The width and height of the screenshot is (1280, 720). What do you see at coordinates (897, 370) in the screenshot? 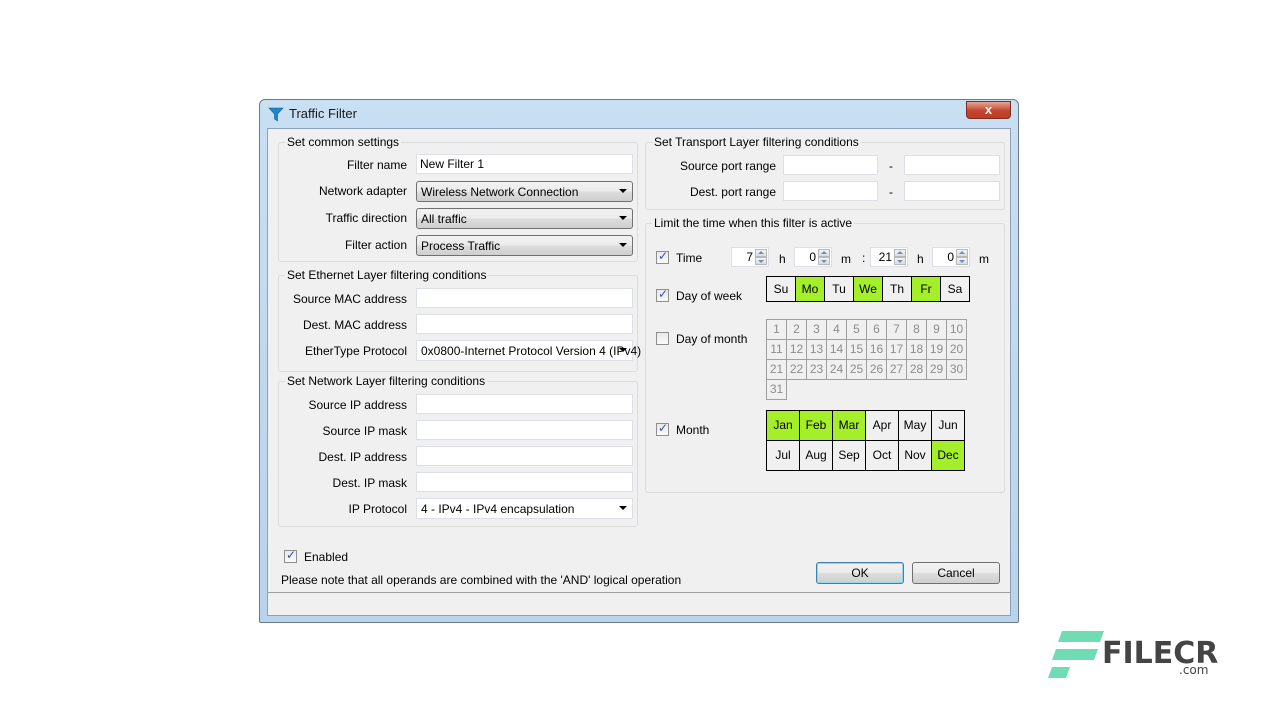
I see `month-day-cell: 27` at bounding box center [897, 370].